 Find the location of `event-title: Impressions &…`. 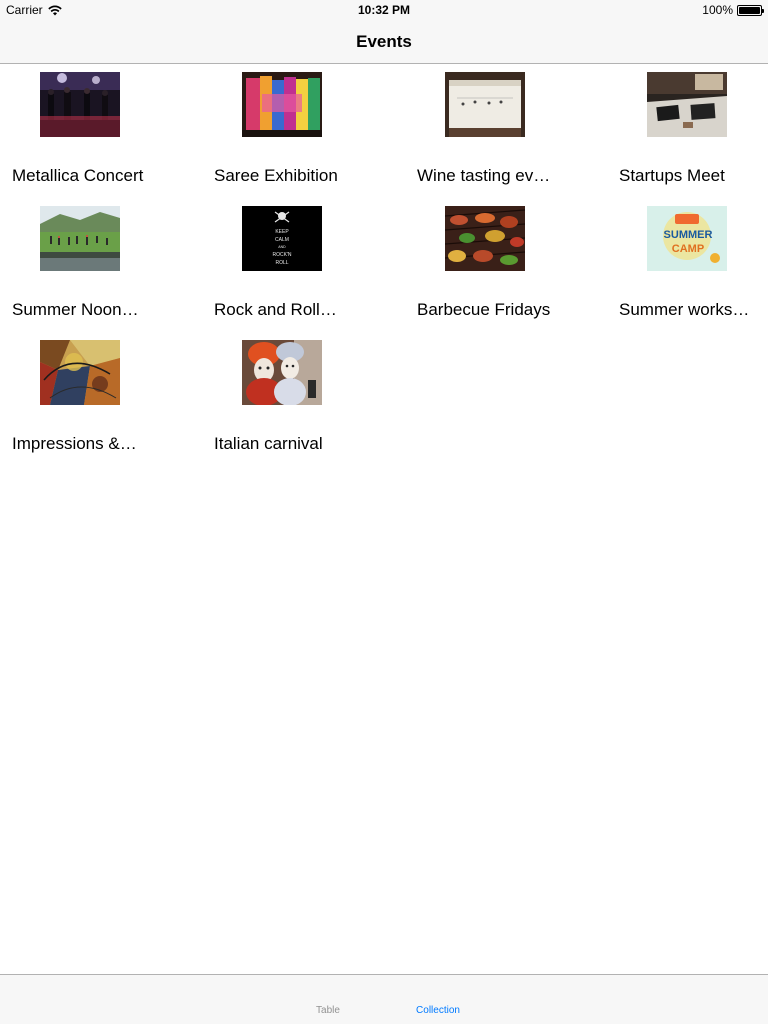

event-title: Impressions &… is located at coordinates (74, 443).